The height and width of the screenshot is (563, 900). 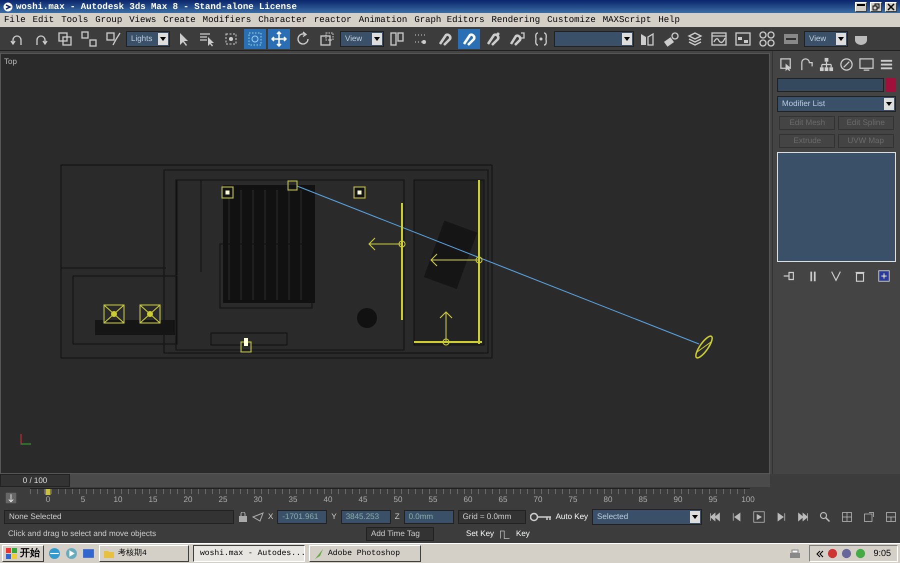 I want to click on close-button, so click(x=891, y=7).